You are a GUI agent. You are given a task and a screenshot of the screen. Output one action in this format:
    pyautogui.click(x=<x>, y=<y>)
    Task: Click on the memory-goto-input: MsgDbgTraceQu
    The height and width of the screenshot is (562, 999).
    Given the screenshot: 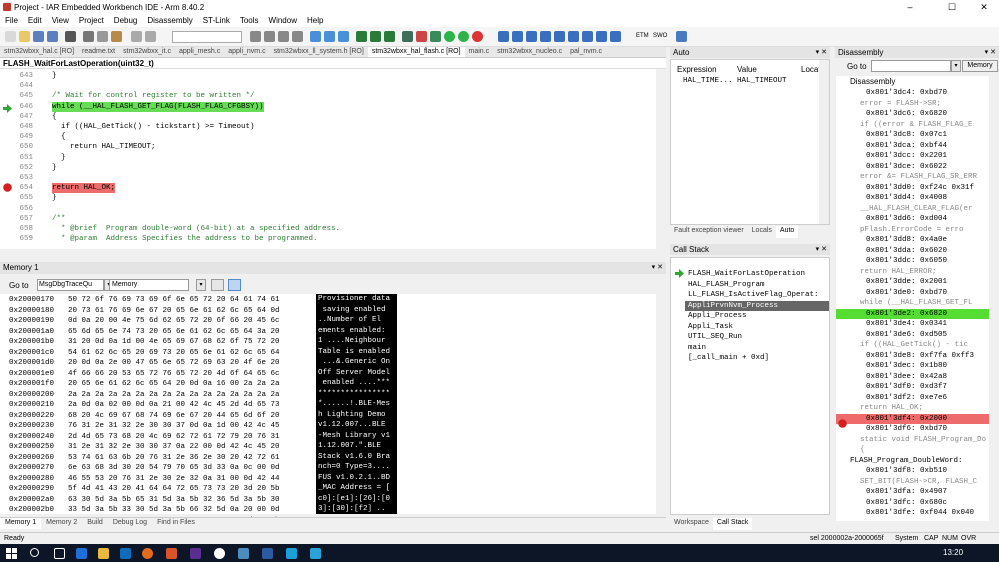 What is the action you would take?
    pyautogui.click(x=70, y=285)
    